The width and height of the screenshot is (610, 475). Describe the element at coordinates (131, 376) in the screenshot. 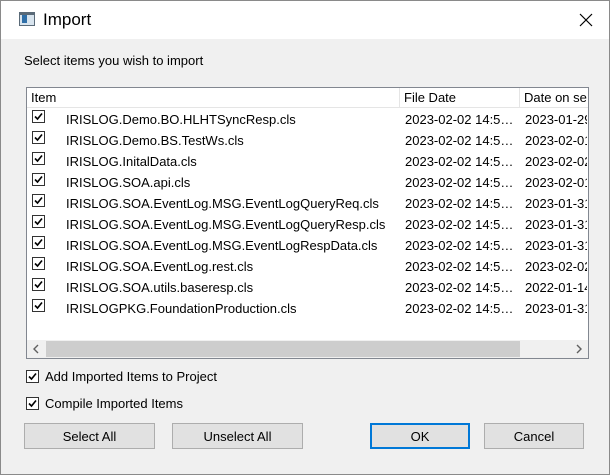

I see `add-to-project-label: Add Imported Items to Project` at that location.